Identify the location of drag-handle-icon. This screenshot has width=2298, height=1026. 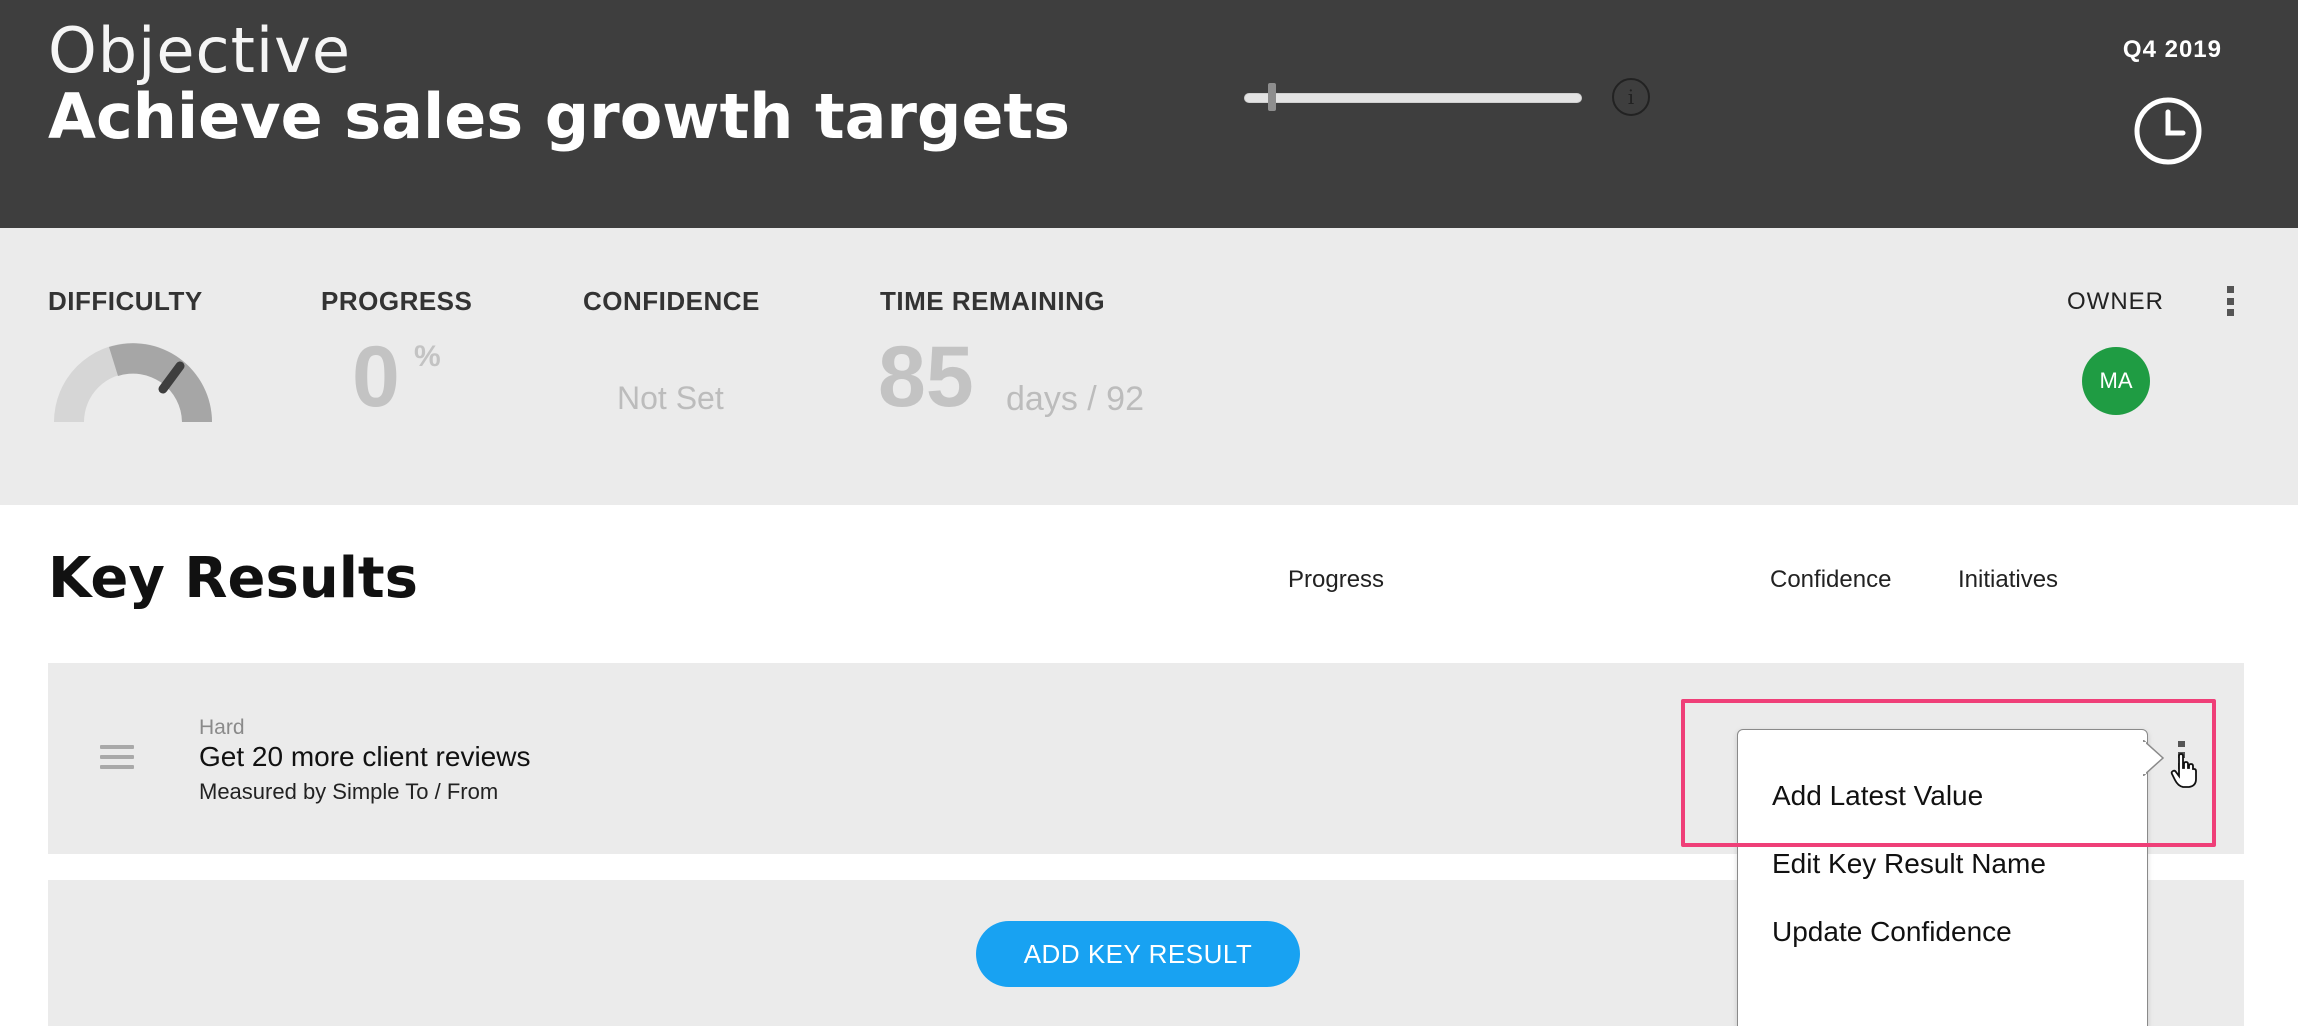
(117, 757).